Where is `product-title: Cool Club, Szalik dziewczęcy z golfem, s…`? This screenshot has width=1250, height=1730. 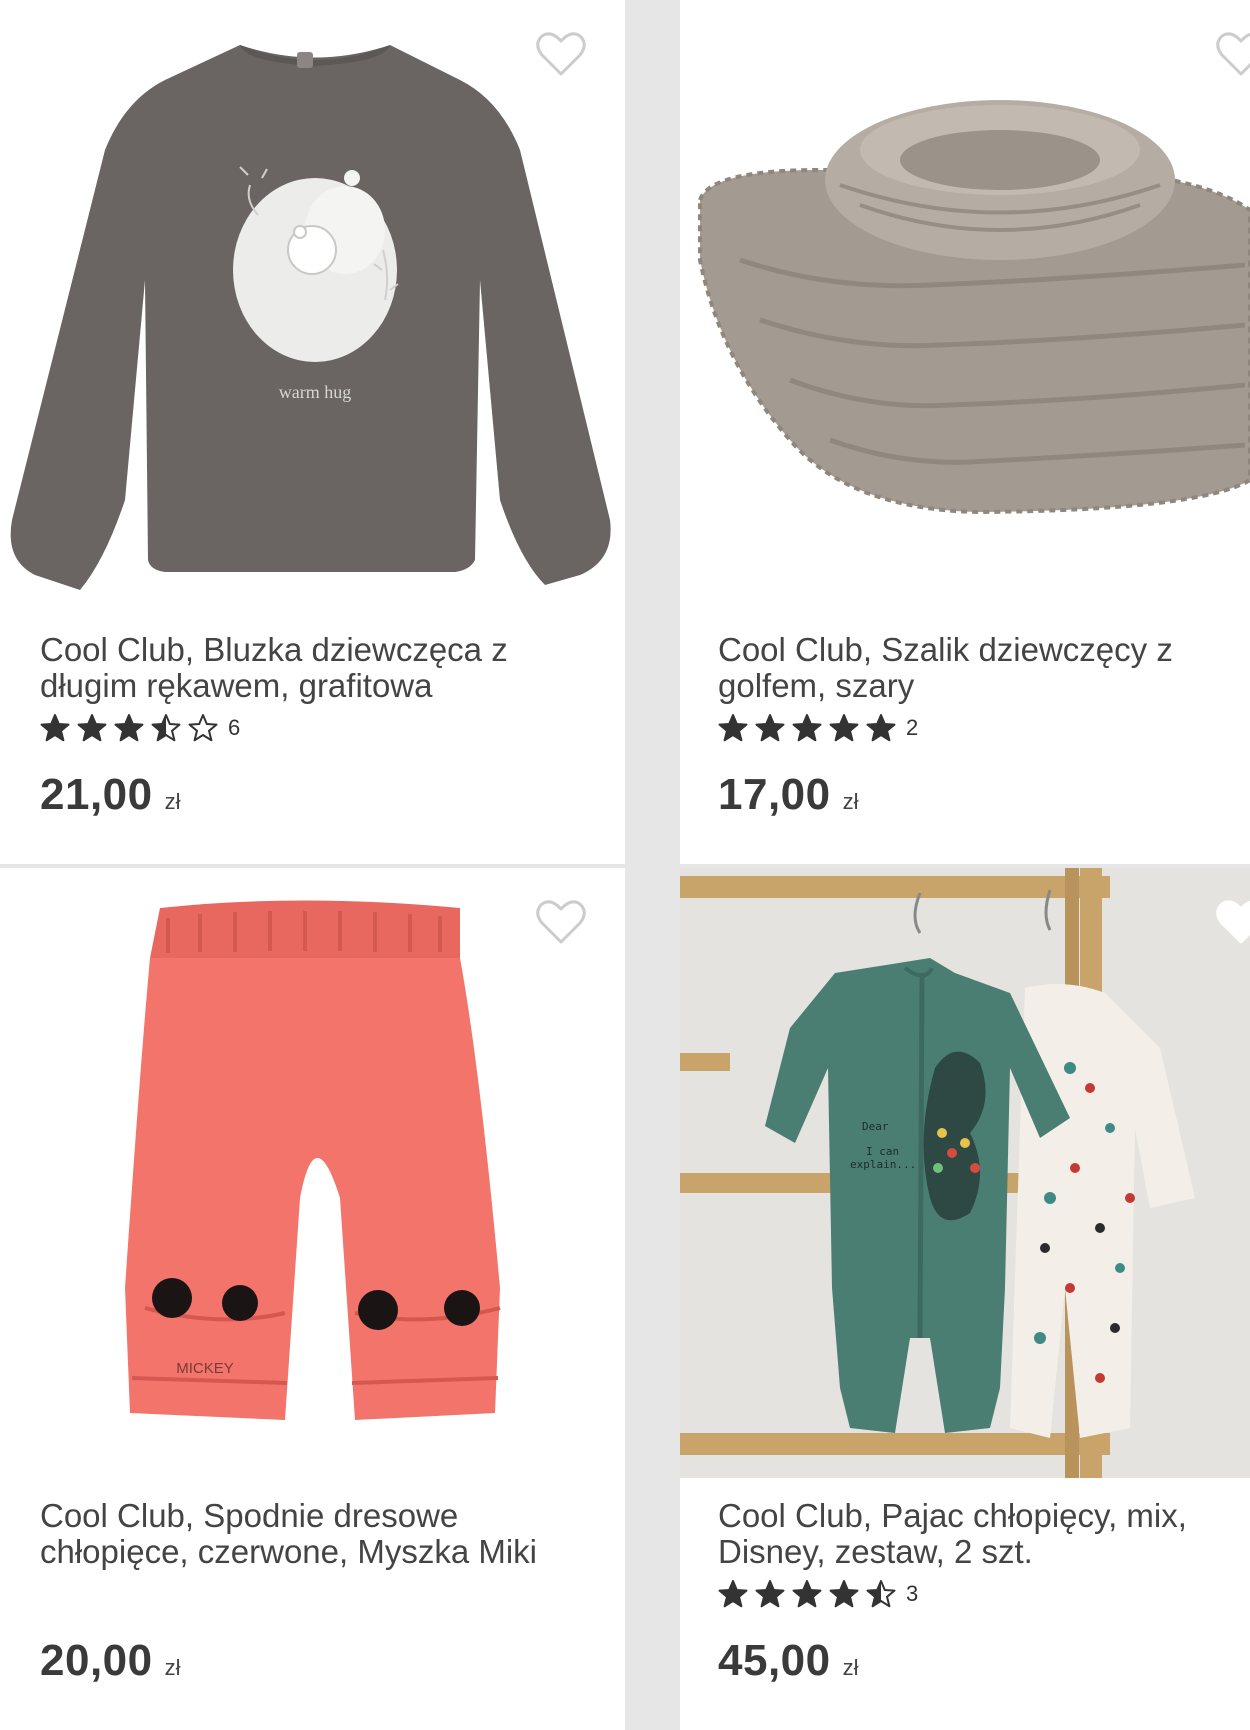 product-title: Cool Club, Szalik dziewczęcy z golfem, s… is located at coordinates (969, 668).